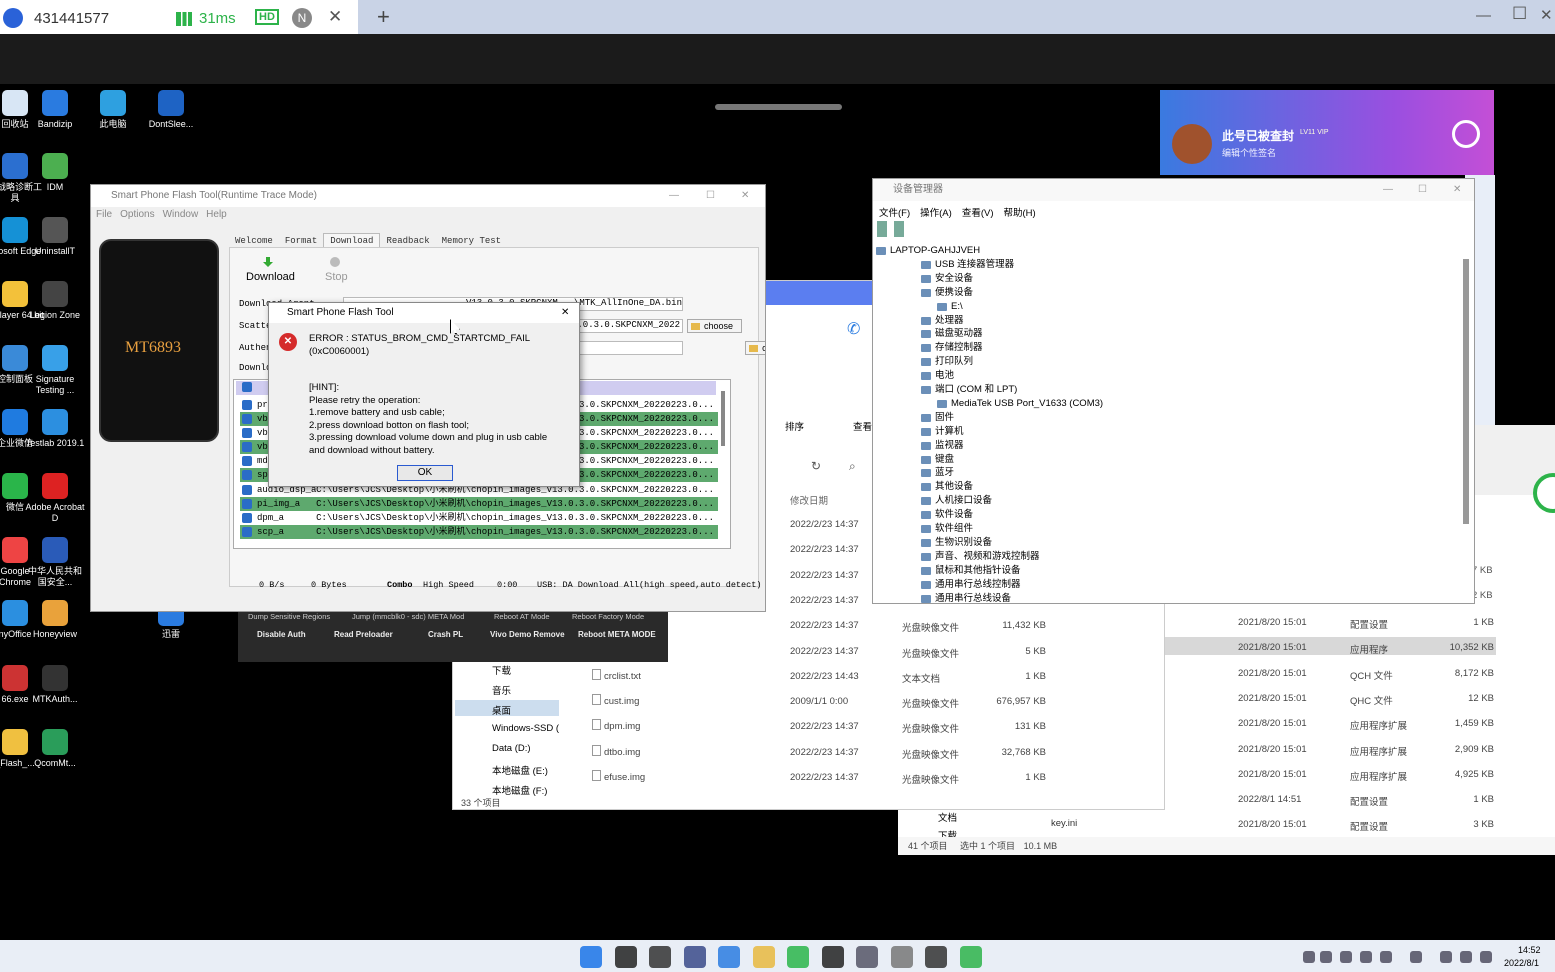  Describe the element at coordinates (1546, 15) in the screenshot. I see `close-viewer-button: ✕` at that location.